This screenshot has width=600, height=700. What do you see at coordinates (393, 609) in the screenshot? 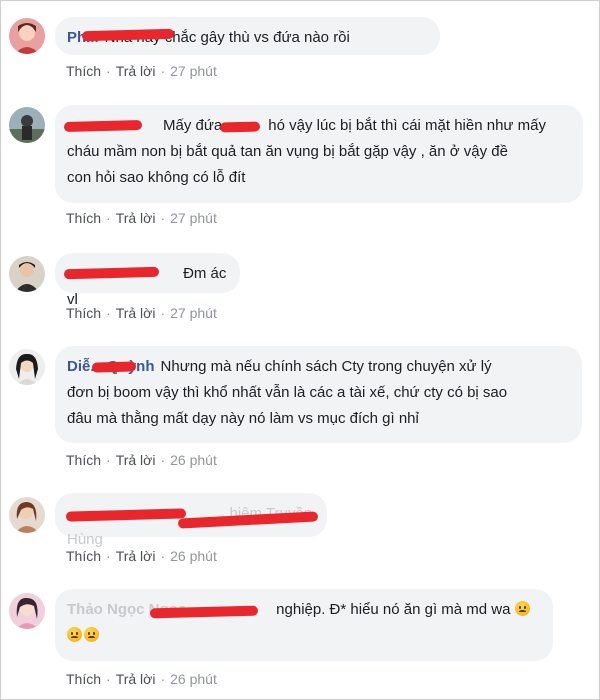
I see `comment-text: nghiệp. Đ* hiểu nó ăn gì mà md wa` at bounding box center [393, 609].